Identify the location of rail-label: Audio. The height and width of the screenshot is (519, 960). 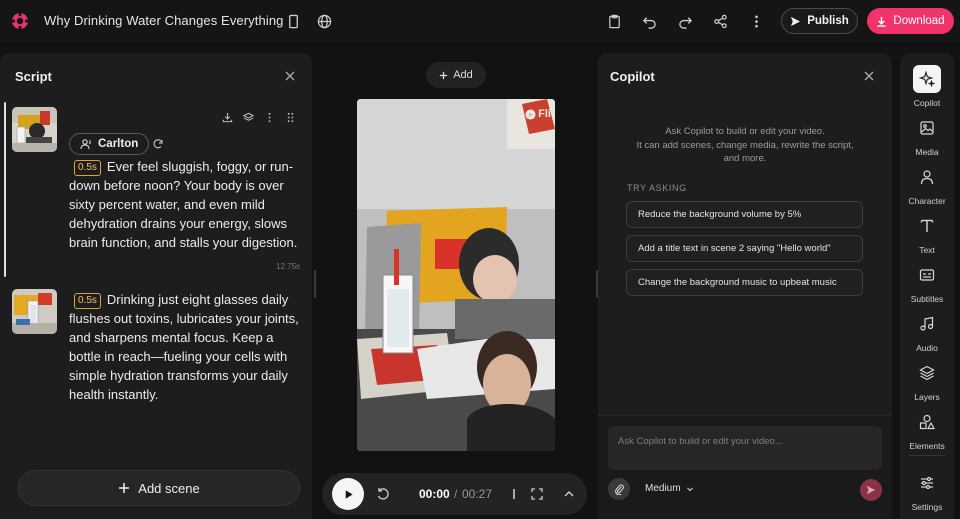
(927, 348).